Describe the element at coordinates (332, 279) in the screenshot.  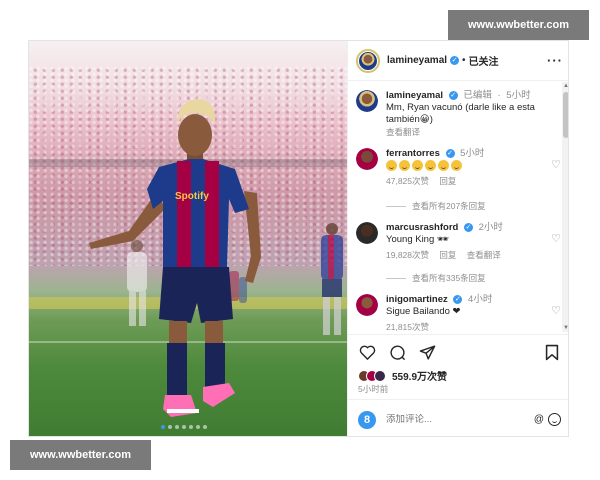
I see `background-player-right` at that location.